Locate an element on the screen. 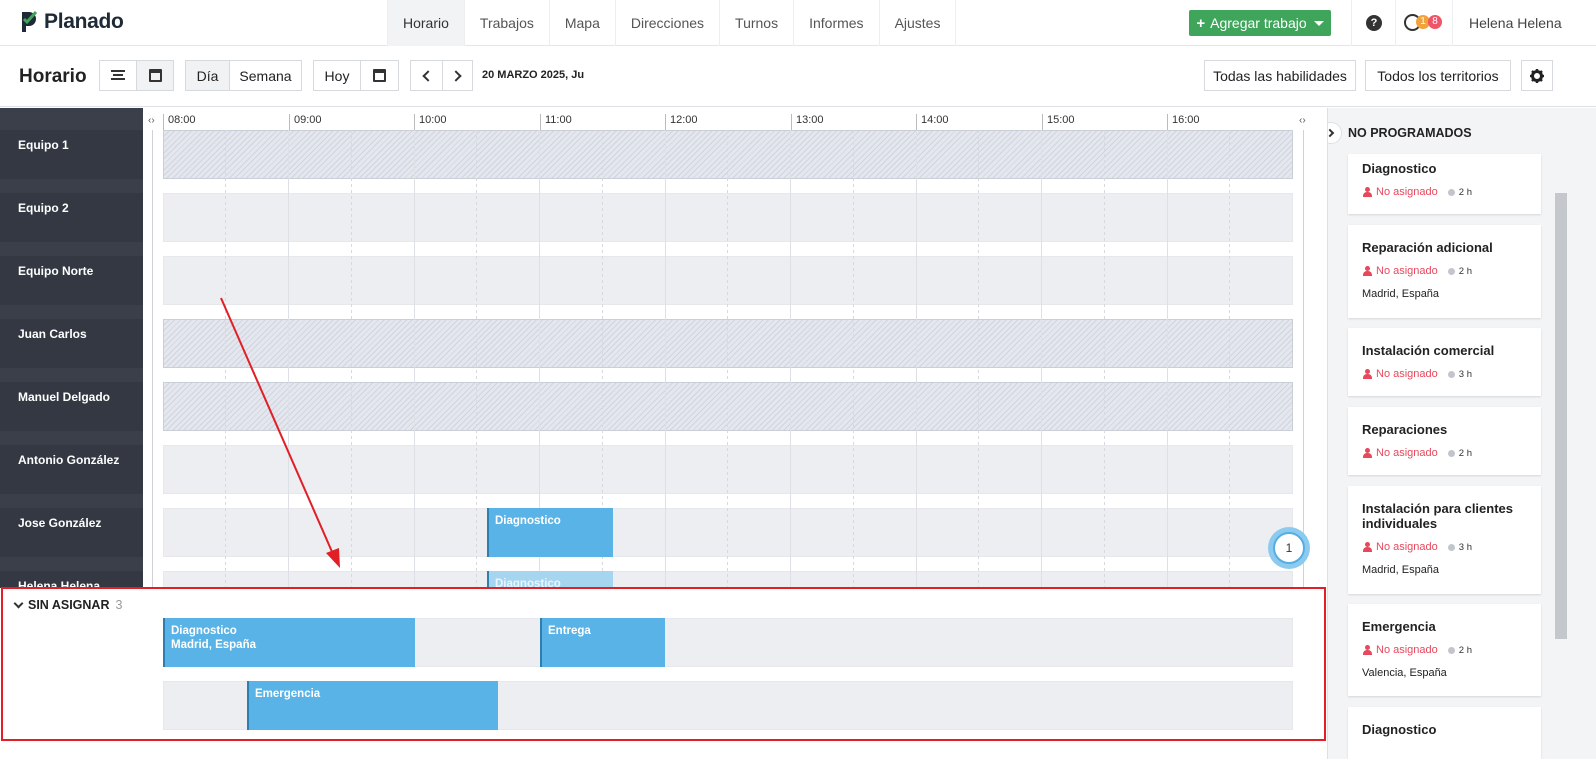  panel-scrollbar is located at coordinates (1561, 416).